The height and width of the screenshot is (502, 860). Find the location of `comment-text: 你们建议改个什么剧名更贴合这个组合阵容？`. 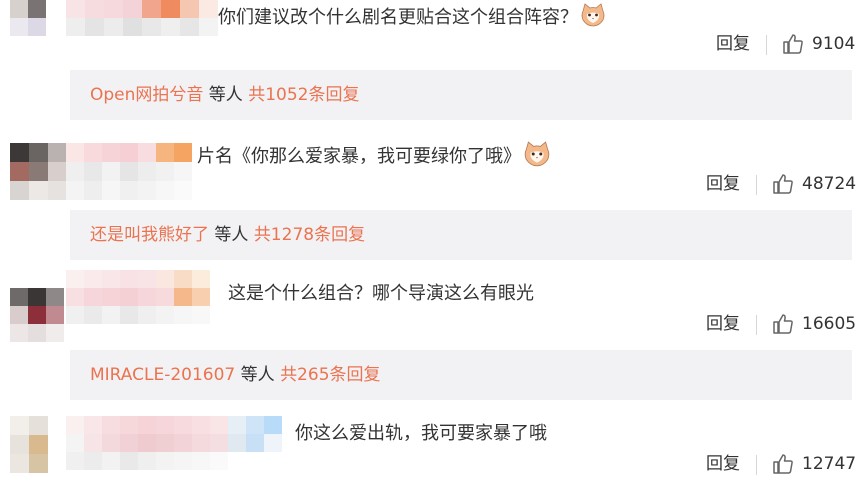

comment-text: 你们建议改个什么剧名更贴合这个组合阵容？ is located at coordinates (412, 18).